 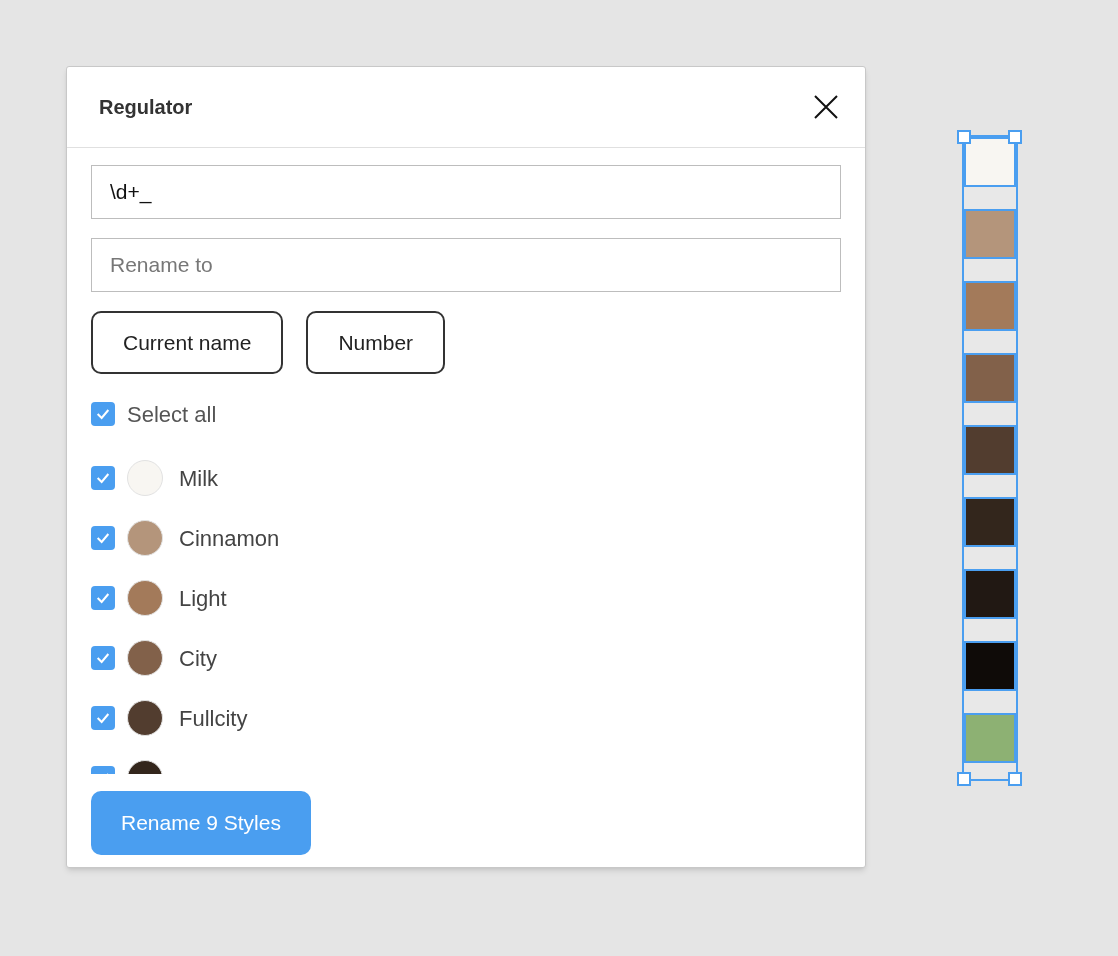 What do you see at coordinates (199, 478) in the screenshot?
I see `style-name: Milk` at bounding box center [199, 478].